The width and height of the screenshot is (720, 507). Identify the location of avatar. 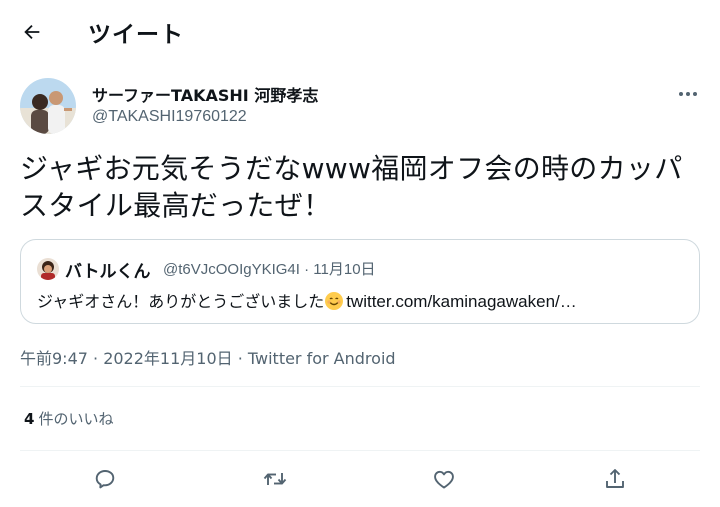
(48, 106).